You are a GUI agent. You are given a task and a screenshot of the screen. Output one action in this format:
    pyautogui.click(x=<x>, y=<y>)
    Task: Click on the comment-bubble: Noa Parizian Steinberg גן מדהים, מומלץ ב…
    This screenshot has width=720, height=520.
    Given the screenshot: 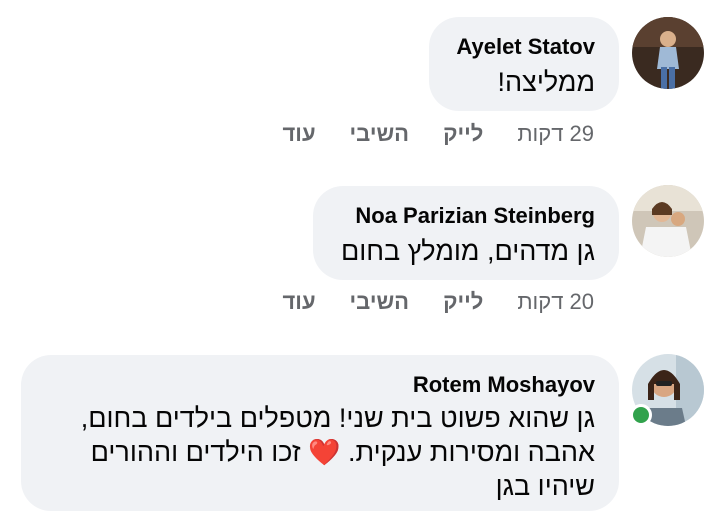 What is the action you would take?
    pyautogui.click(x=466, y=233)
    